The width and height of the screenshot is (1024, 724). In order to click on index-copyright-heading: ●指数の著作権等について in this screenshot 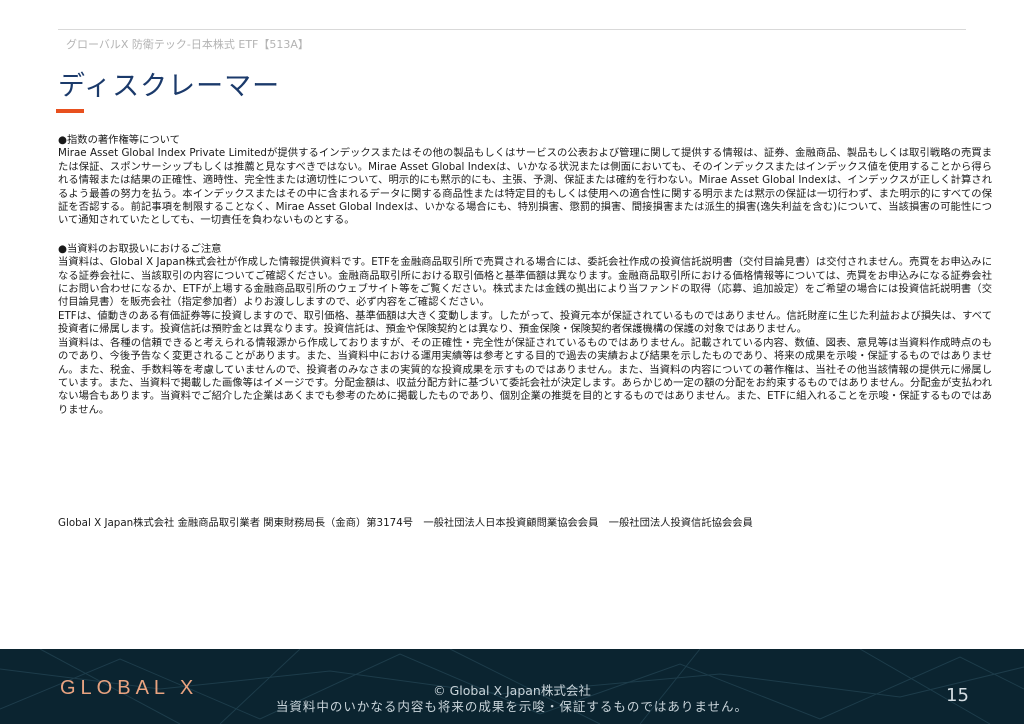, I will do `click(119, 140)`.